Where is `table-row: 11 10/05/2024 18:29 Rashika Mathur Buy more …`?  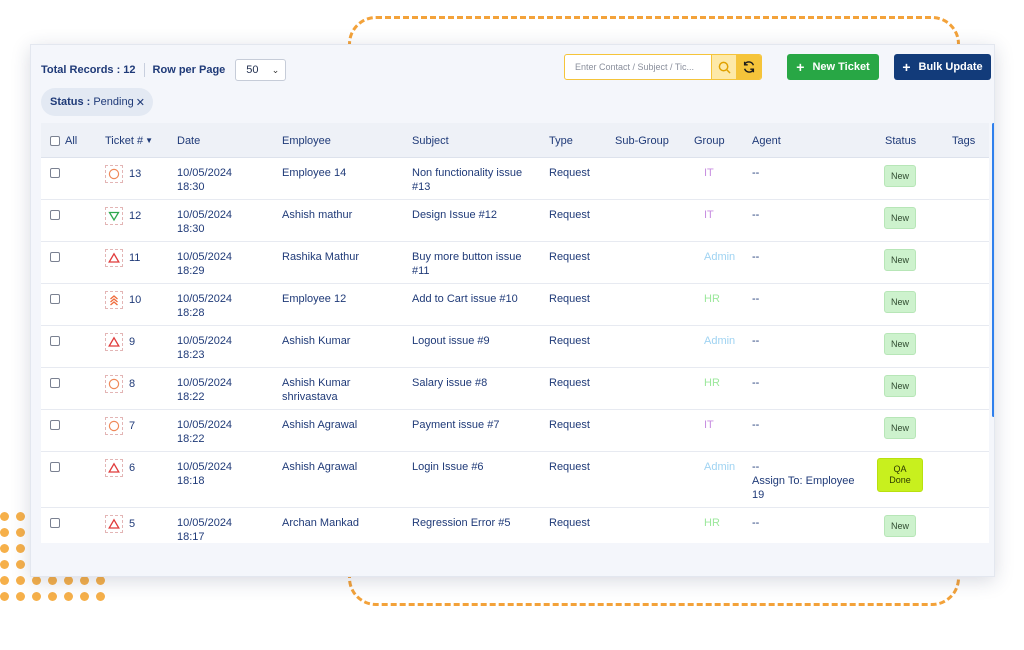 table-row: 11 10/05/2024 18:29 Rashika Mathur Buy more … is located at coordinates (515, 263).